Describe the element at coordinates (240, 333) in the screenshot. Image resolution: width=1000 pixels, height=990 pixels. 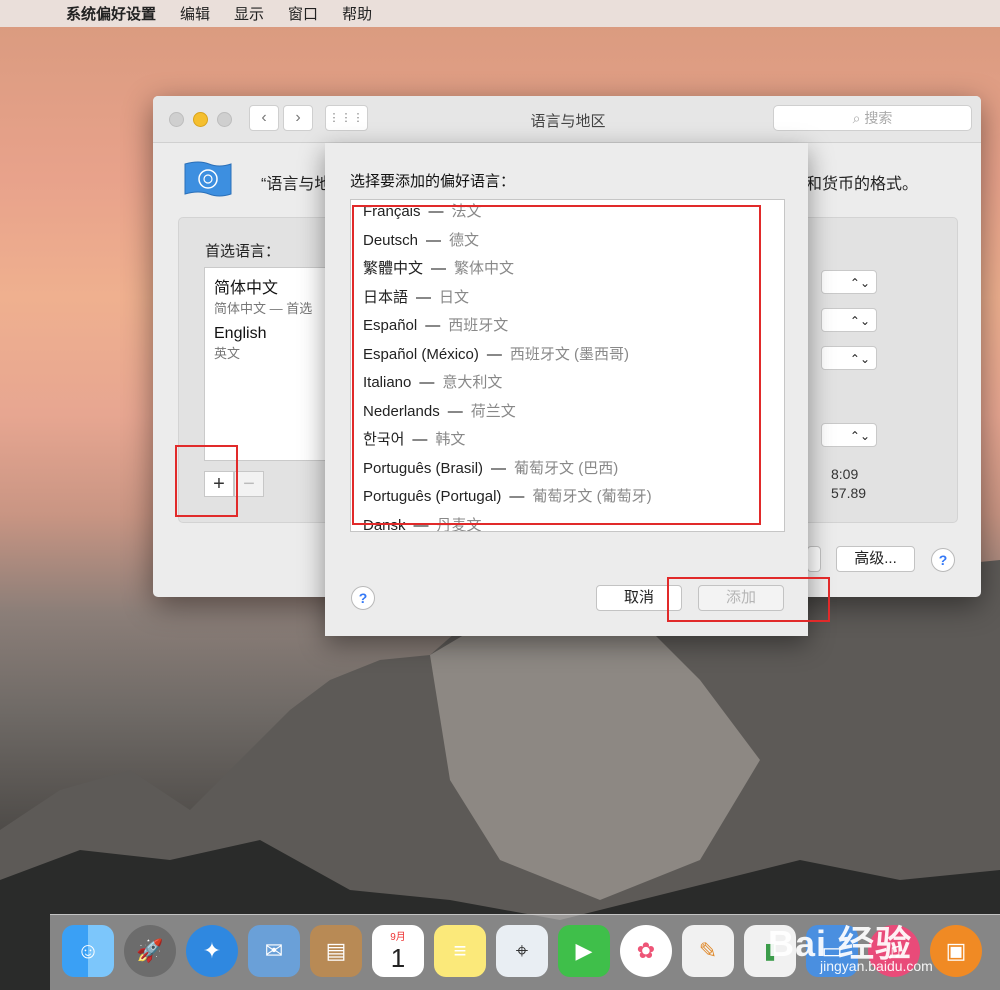
I see `language-name: English` at that location.